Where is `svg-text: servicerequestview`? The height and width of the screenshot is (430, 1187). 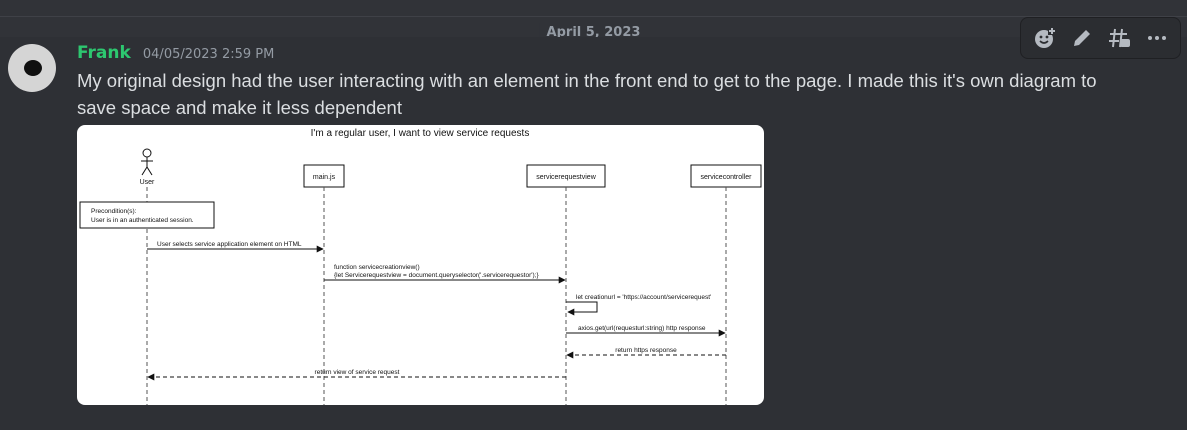 svg-text: servicerequestview is located at coordinates (566, 177).